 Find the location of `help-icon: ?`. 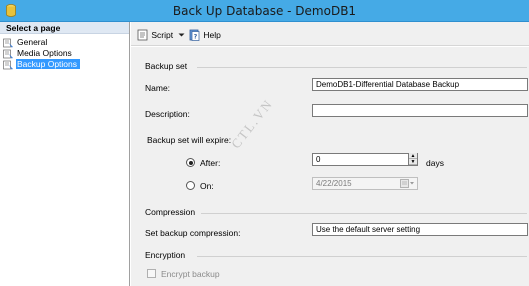

help-icon: ? is located at coordinates (194, 35).